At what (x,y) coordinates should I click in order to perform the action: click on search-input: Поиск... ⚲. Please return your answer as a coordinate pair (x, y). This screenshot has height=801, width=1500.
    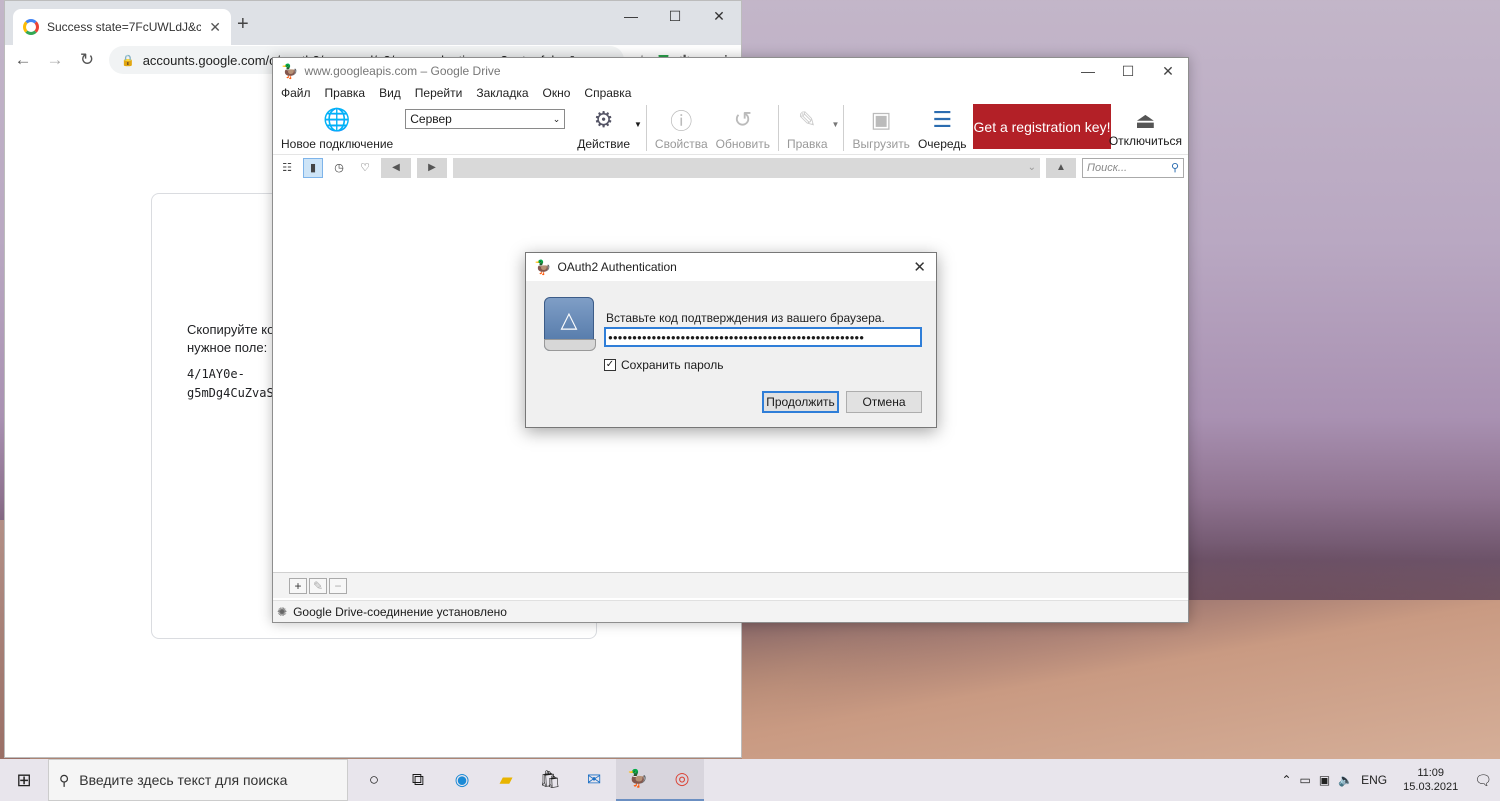
    Looking at the image, I should click on (1133, 167).